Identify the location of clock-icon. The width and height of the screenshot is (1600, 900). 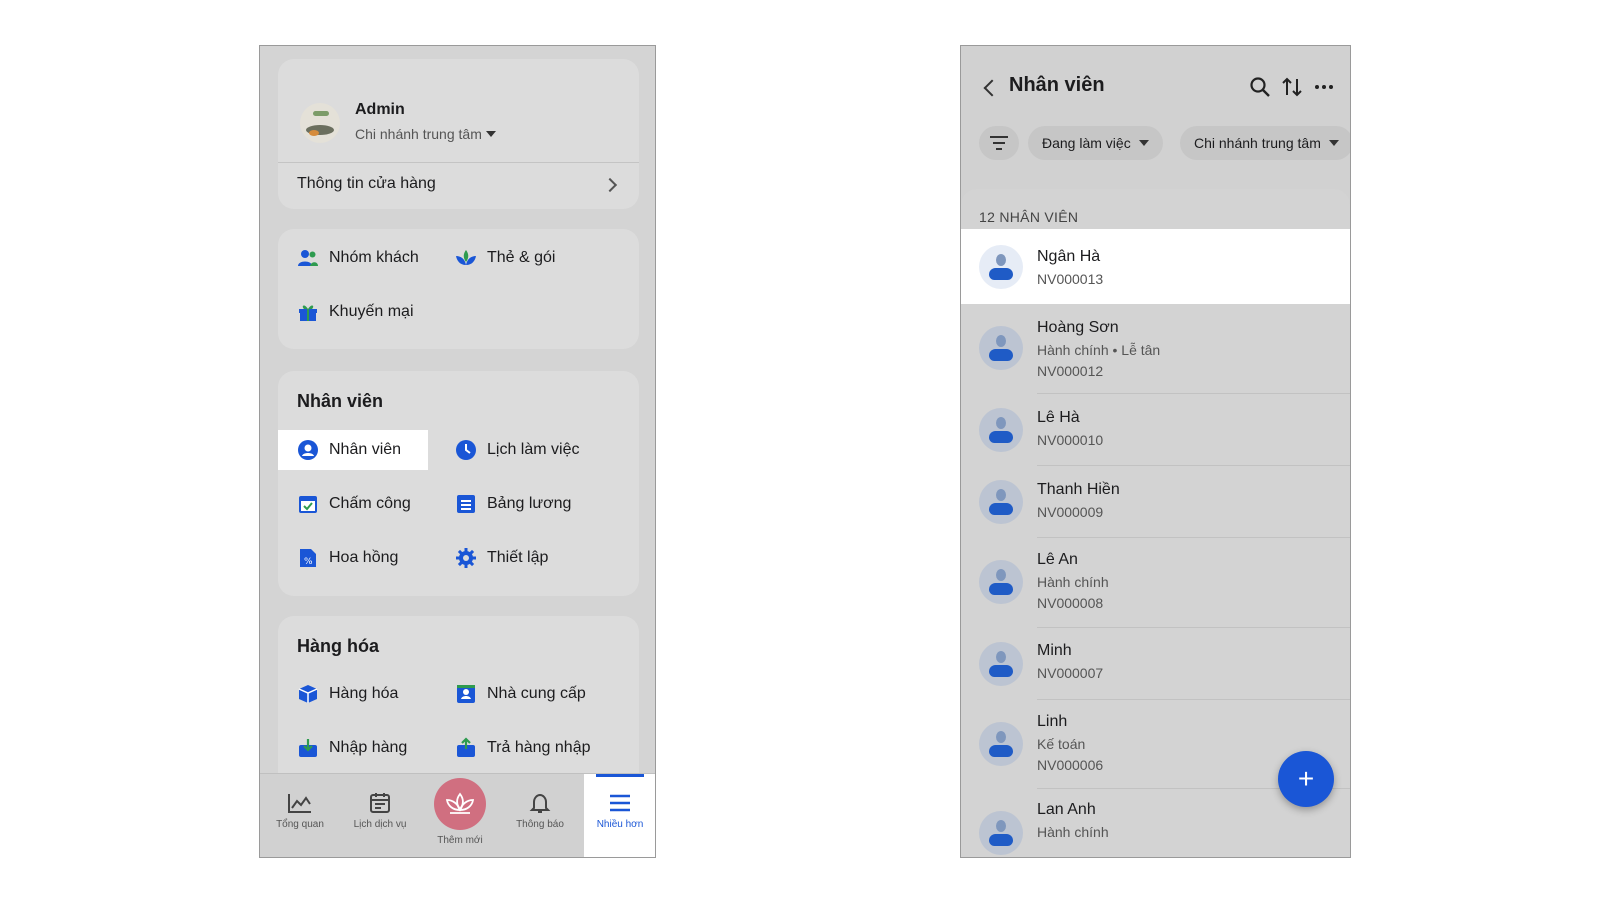
(466, 450).